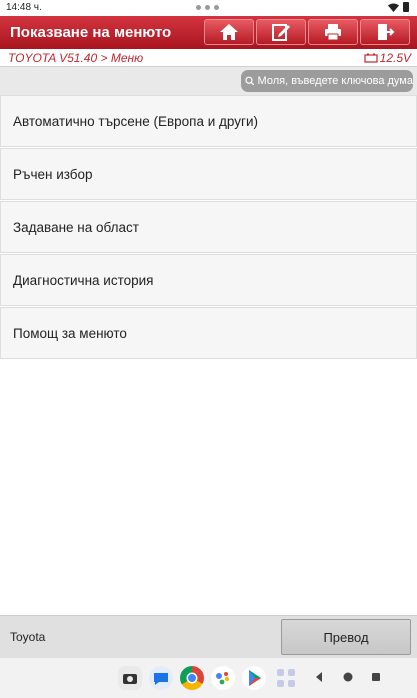 This screenshot has height=698, width=417. I want to click on messages-app-icon, so click(161, 678).